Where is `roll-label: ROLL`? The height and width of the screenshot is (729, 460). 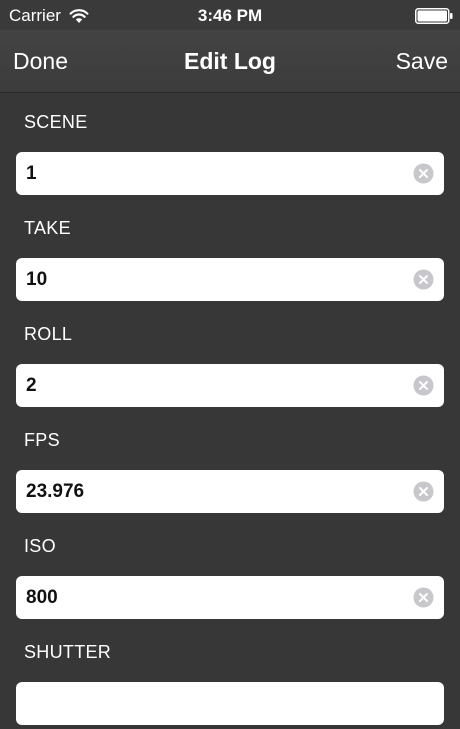 roll-label: ROLL is located at coordinates (48, 334).